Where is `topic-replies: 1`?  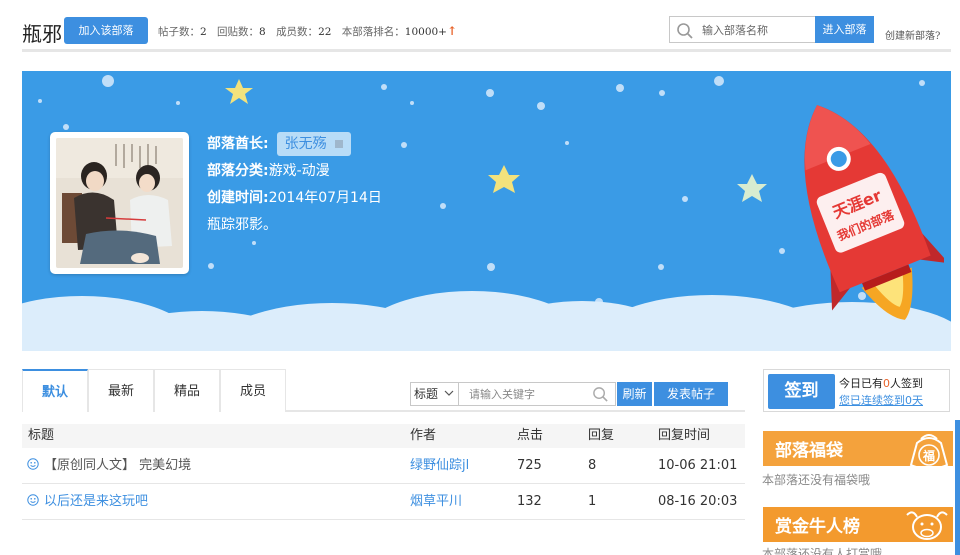
topic-replies: 1 is located at coordinates (592, 501).